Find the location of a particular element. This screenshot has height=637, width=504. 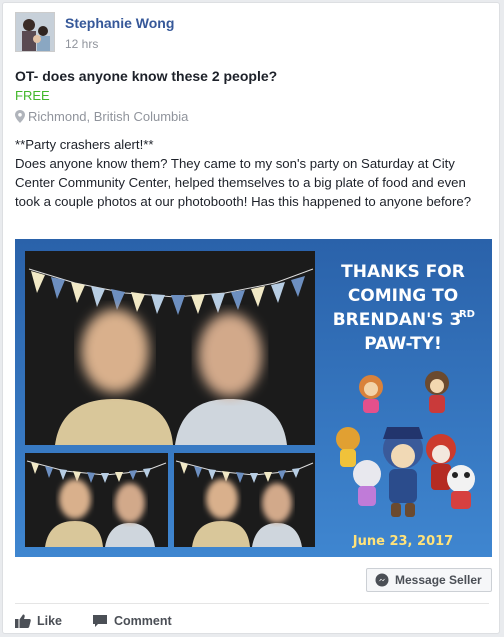

comment-icon is located at coordinates (100, 621).